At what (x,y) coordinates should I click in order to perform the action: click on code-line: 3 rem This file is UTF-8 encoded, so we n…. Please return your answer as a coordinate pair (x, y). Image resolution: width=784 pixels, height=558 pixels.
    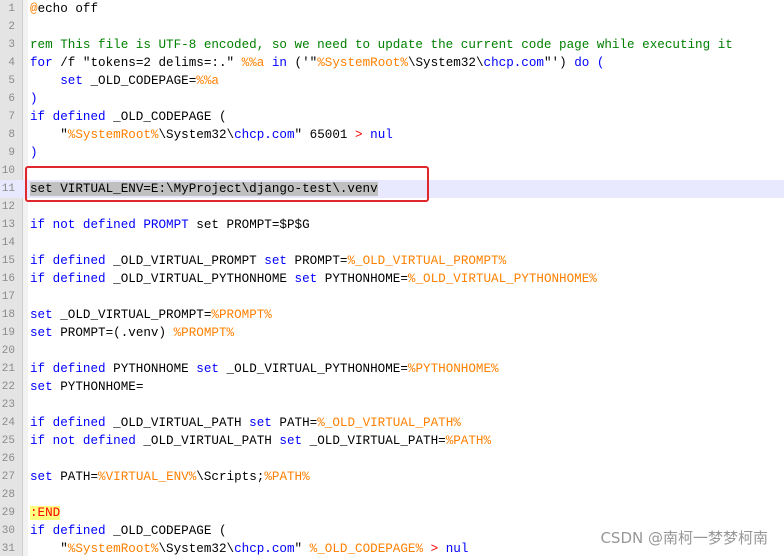
    Looking at the image, I should click on (392, 45).